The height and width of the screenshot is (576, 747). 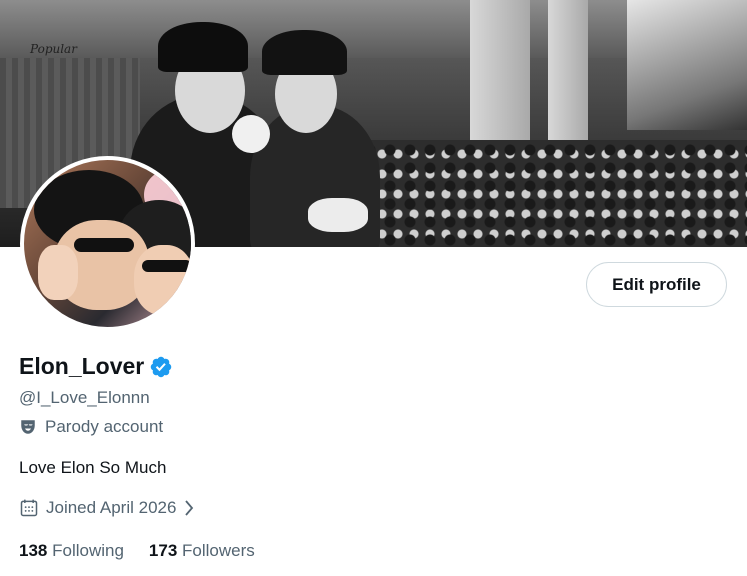 I want to click on followers-count: 173, so click(x=163, y=550).